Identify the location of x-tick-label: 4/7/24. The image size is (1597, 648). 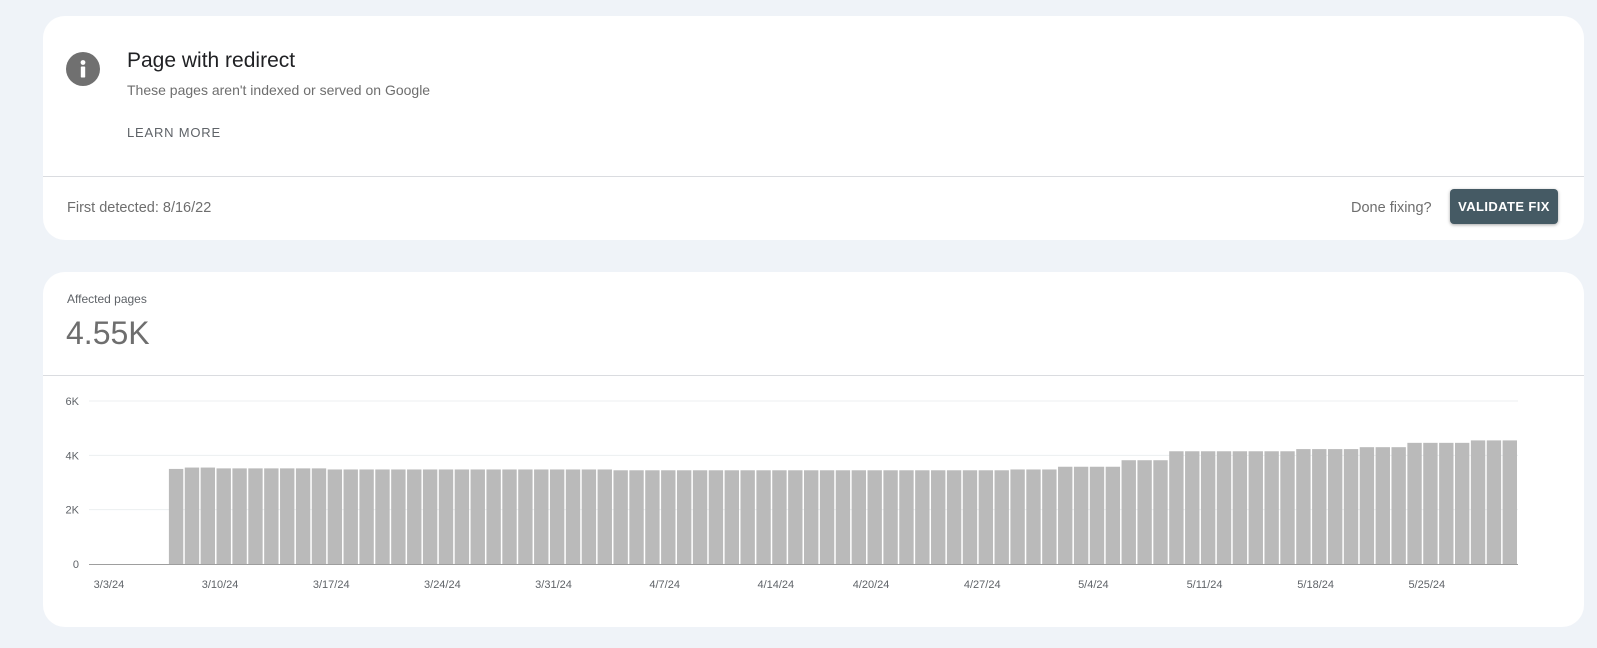
(664, 585).